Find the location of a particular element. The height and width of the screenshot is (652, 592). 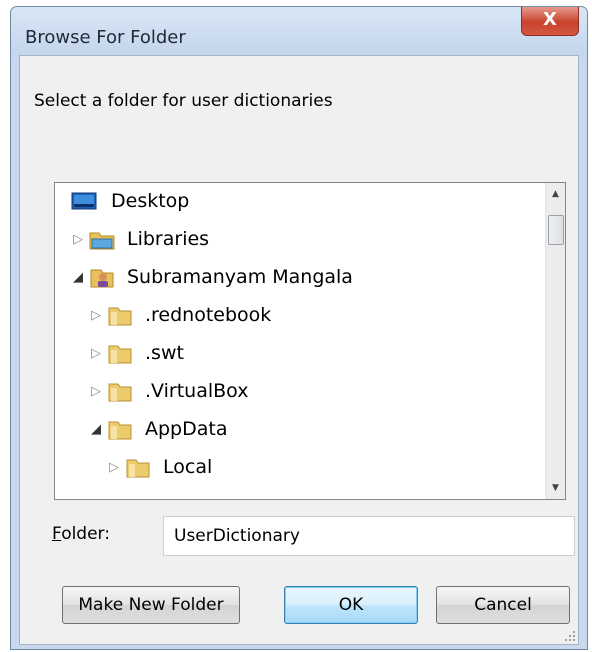

tree-item-label: AppData is located at coordinates (186, 429).